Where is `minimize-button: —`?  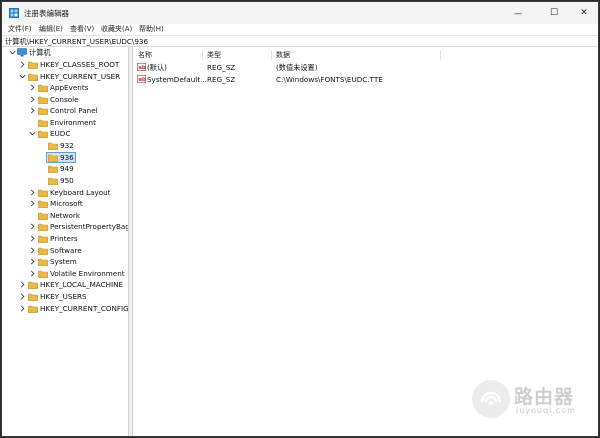 minimize-button: — is located at coordinates (518, 13).